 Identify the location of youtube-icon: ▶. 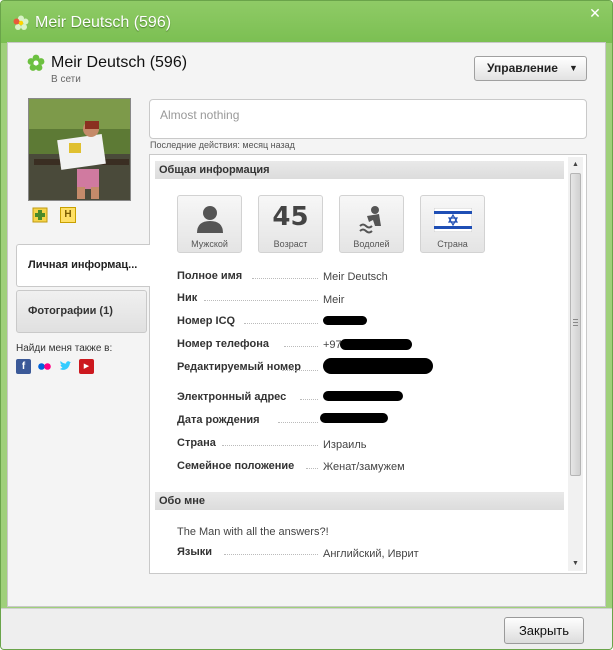
(86, 366).